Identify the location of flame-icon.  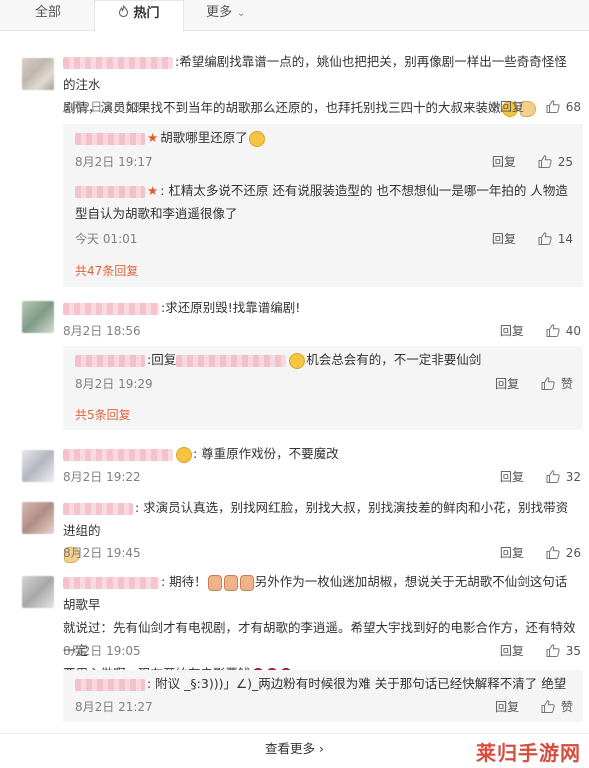
(123, 14).